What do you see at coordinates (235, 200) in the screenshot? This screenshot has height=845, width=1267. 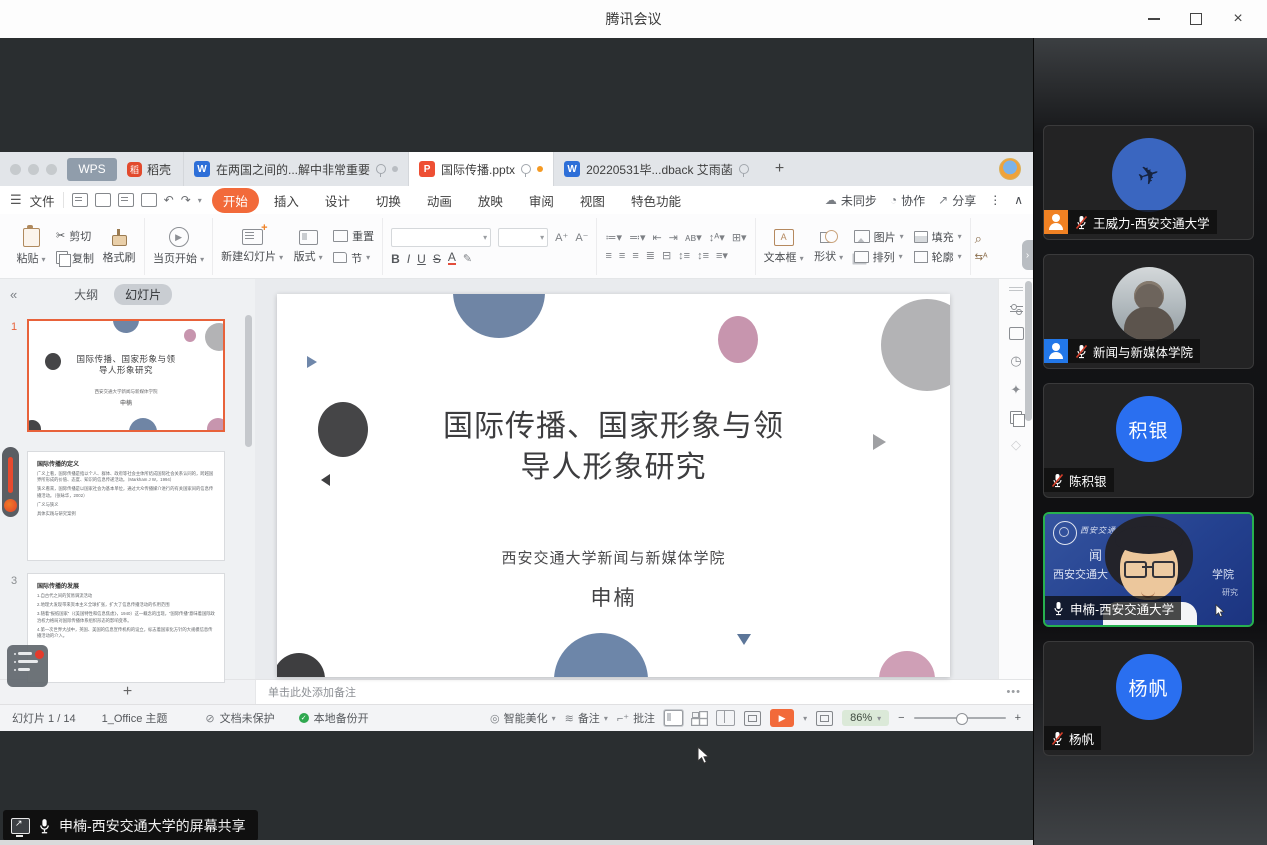 I see `menu-home: 开始` at bounding box center [235, 200].